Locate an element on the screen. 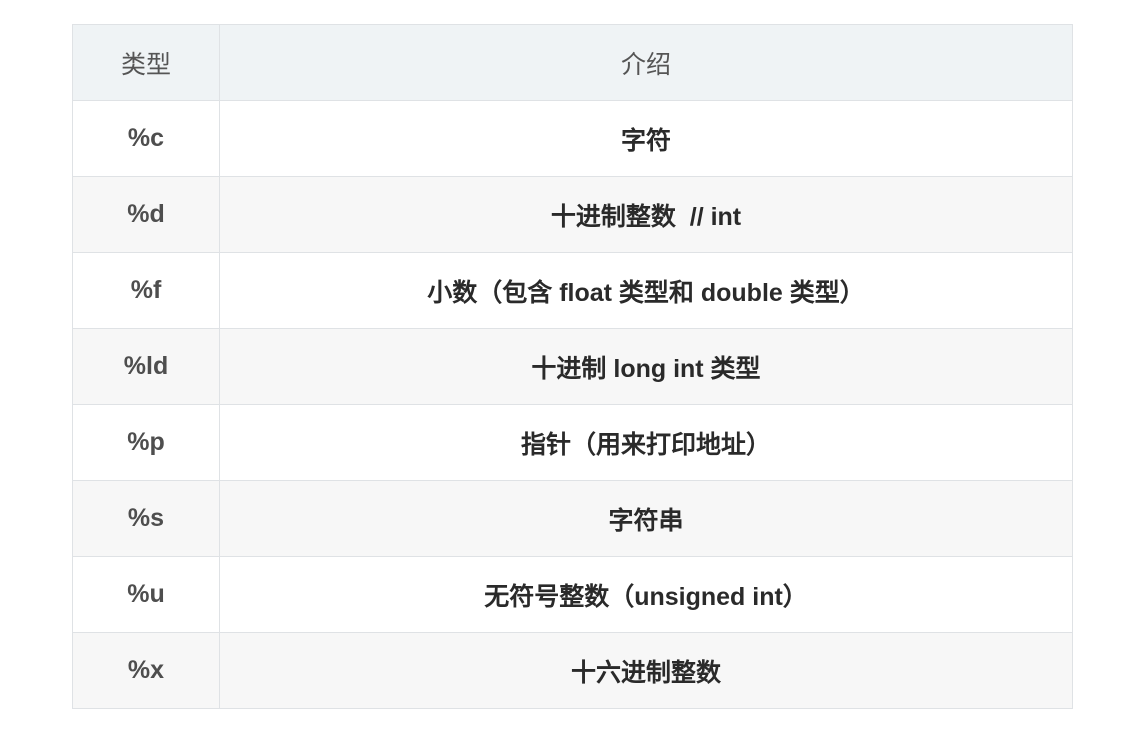 Image resolution: width=1122 pixels, height=740 pixels. table-row: %p 指针（用来打印地址） is located at coordinates (572, 442).